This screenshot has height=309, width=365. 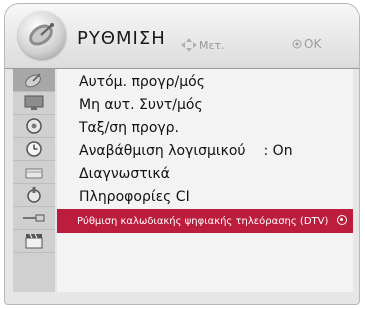 I want to click on move-hint: Μετ., so click(x=203, y=45).